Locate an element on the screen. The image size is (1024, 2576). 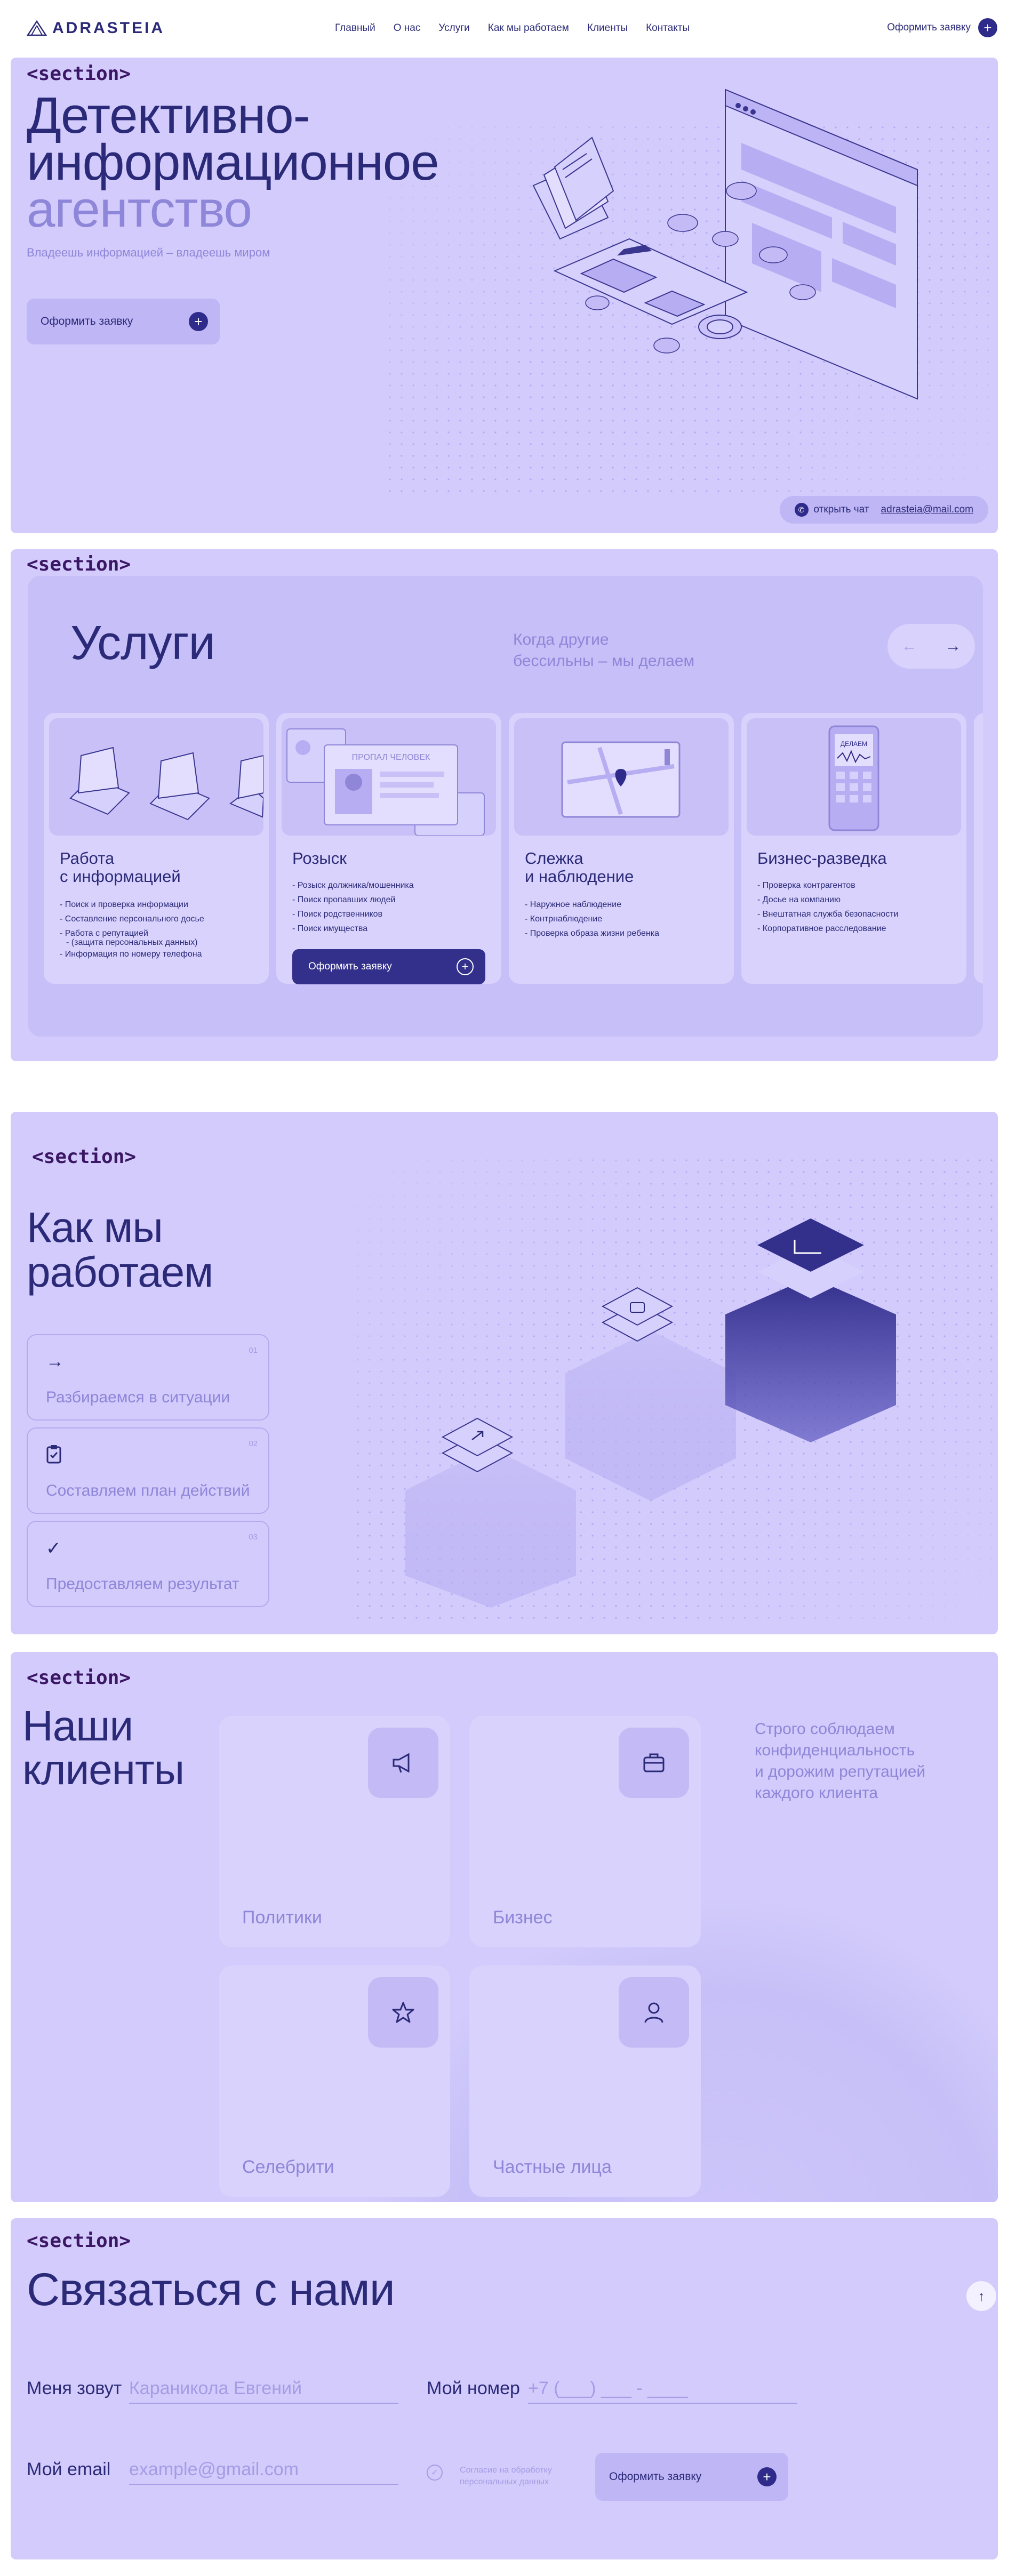
chat-link: ✆ открыть чат is located at coordinates (831, 510).